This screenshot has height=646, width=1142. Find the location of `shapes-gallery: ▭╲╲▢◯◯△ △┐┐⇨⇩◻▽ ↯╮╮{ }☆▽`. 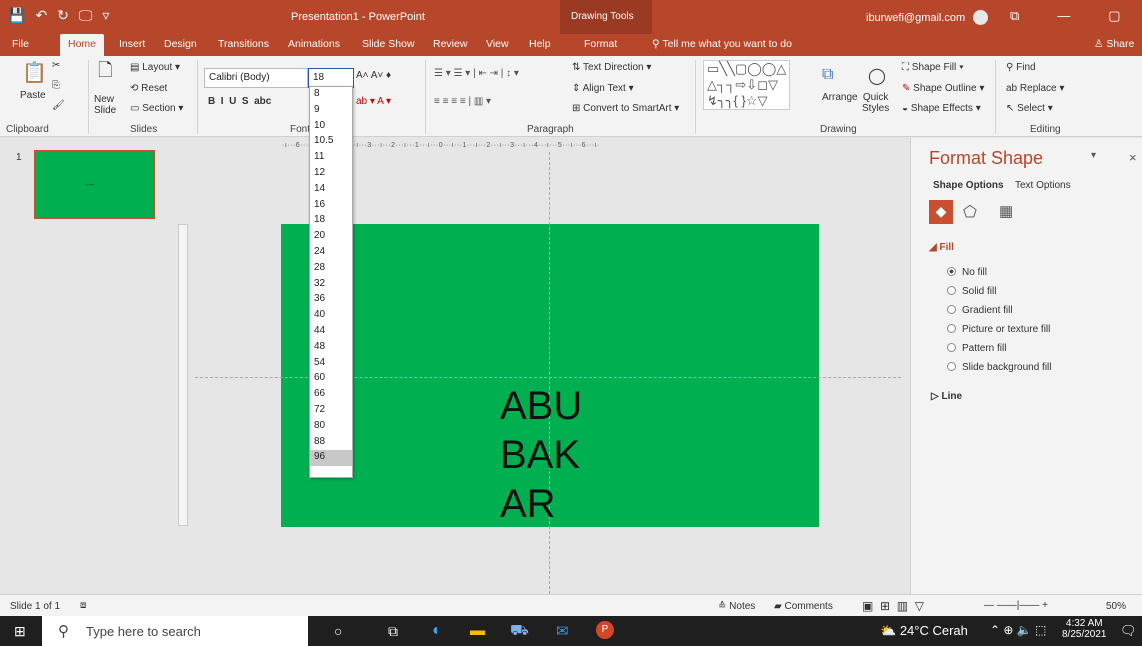

shapes-gallery: ▭╲╲▢◯◯△ △┐┐⇨⇩◻▽ ↯╮╮{ }☆▽ is located at coordinates (747, 85).